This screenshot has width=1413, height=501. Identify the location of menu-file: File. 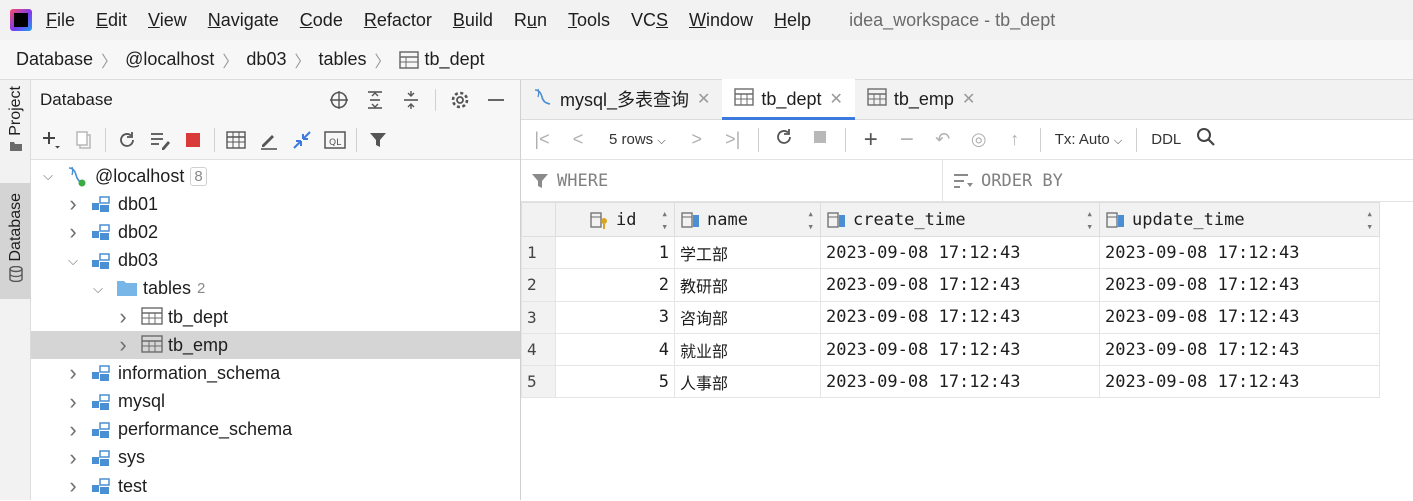
(60, 20).